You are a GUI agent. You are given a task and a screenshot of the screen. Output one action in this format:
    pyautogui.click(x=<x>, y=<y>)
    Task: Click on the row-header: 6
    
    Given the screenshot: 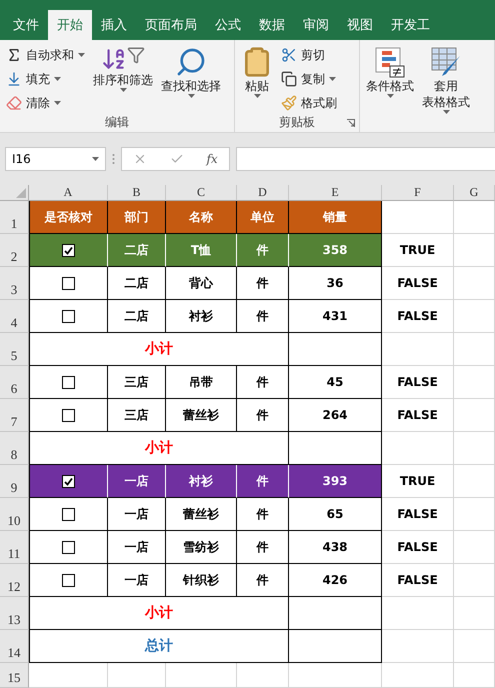 What is the action you would take?
    pyautogui.click(x=14, y=382)
    